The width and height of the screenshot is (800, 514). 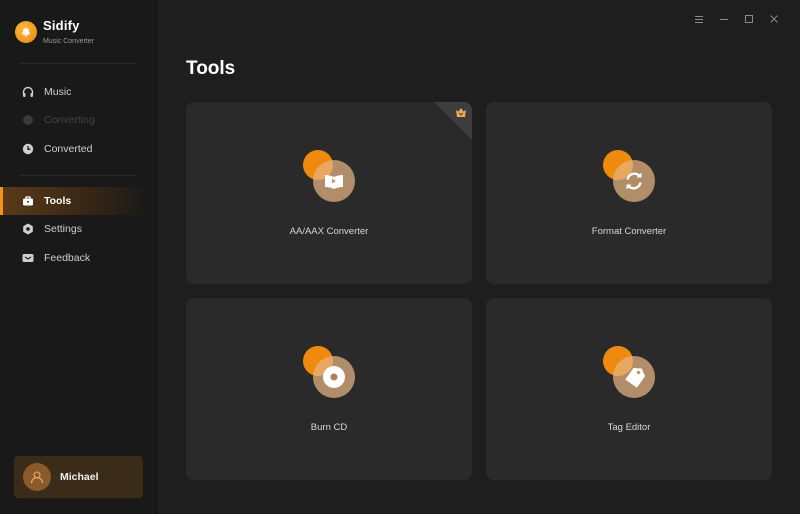 I want to click on page-title: Tools, so click(x=211, y=68).